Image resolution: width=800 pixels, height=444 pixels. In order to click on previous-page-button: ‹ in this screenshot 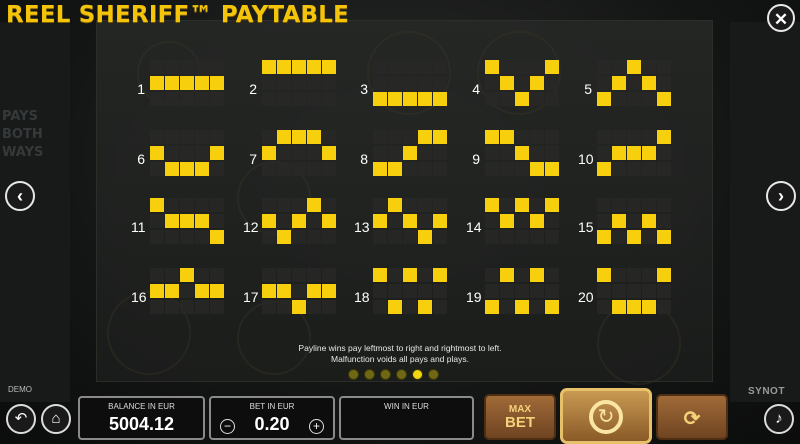, I will do `click(20, 196)`.